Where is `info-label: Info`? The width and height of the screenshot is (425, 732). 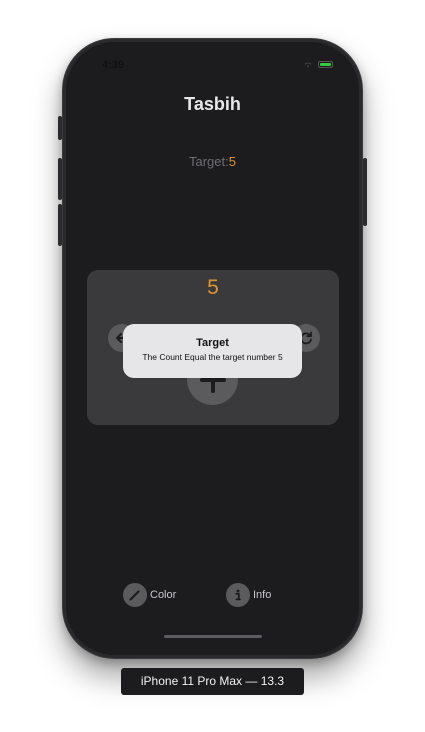 info-label: Info is located at coordinates (262, 595).